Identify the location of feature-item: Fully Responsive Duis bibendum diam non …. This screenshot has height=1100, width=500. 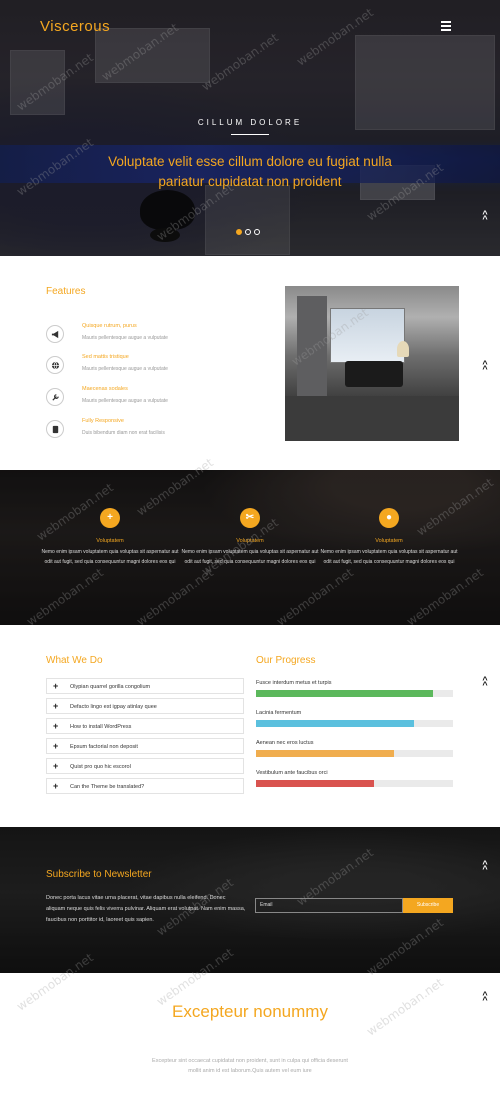
(146, 433).